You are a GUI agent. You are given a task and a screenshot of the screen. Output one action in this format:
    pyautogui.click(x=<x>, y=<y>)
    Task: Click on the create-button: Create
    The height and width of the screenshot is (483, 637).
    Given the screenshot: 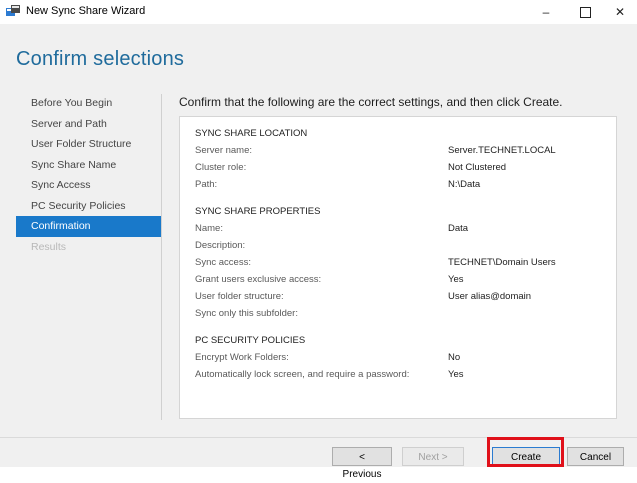 What is the action you would take?
    pyautogui.click(x=526, y=456)
    